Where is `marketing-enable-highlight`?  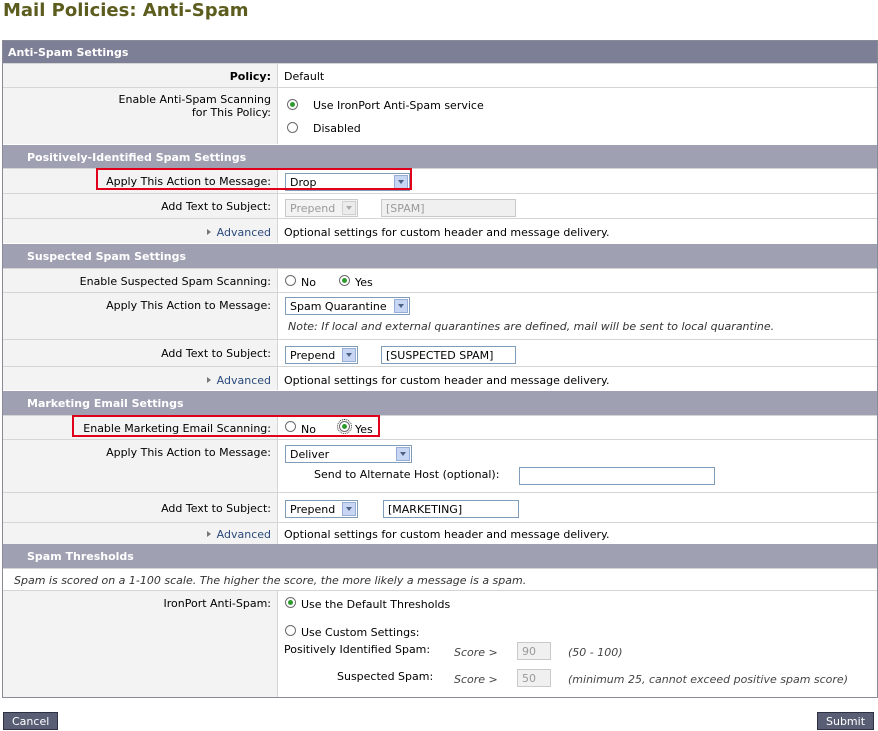 marketing-enable-highlight is located at coordinates (226, 426).